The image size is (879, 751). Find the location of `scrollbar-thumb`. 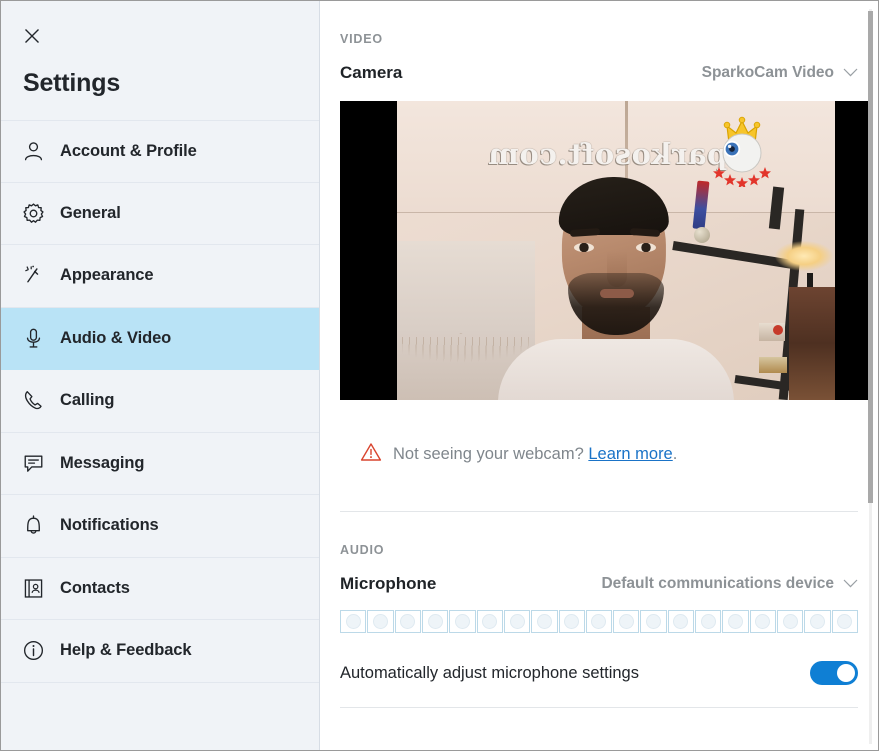

scrollbar-thumb is located at coordinates (870, 257).